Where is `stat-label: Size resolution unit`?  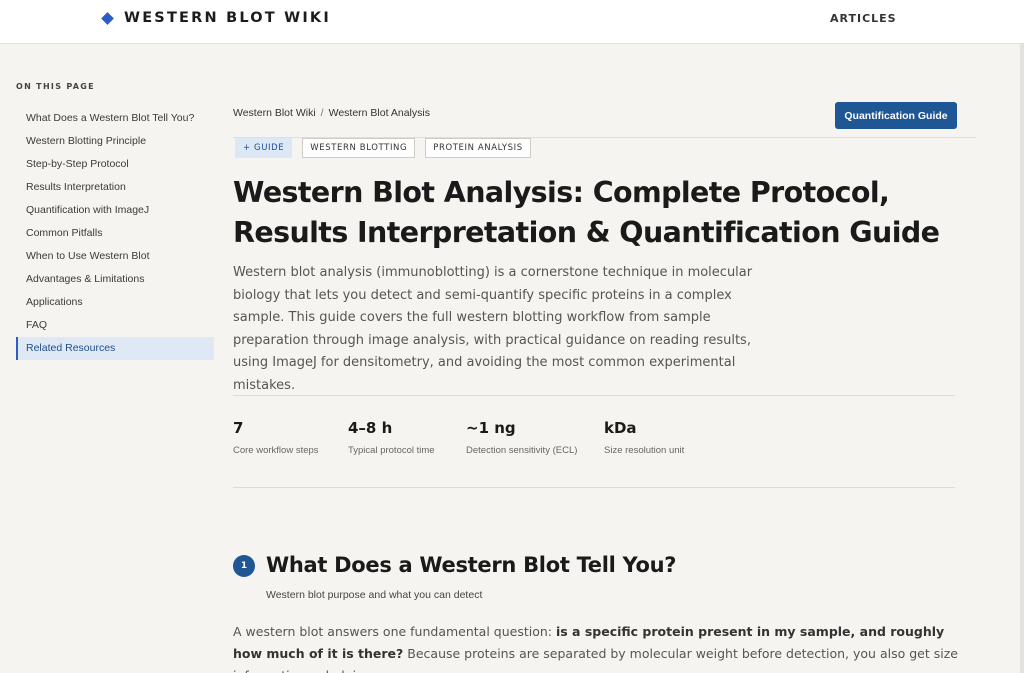
stat-label: Size resolution unit is located at coordinates (644, 450).